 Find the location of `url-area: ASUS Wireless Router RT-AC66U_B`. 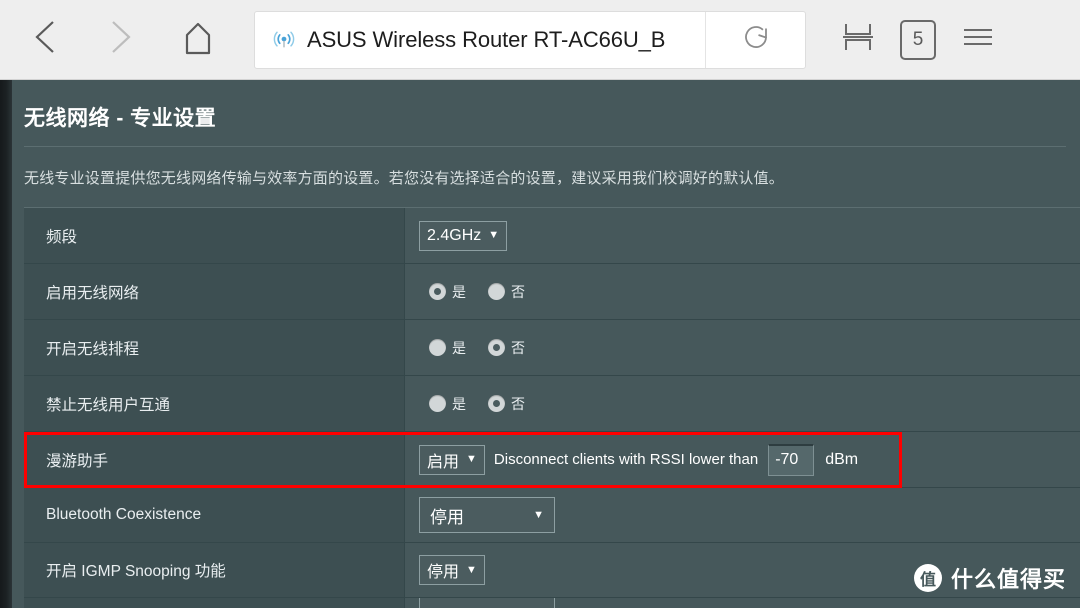

url-area: ASUS Wireless Router RT-AC66U_B is located at coordinates (480, 40).